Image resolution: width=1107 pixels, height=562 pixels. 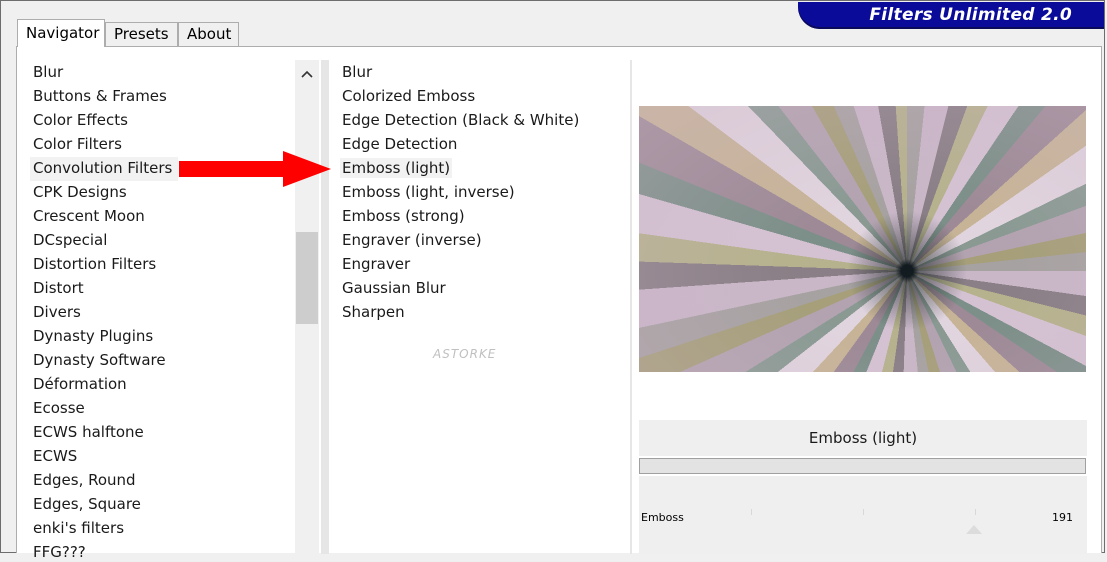 What do you see at coordinates (87, 504) in the screenshot?
I see `category-item: Edges, Square` at bounding box center [87, 504].